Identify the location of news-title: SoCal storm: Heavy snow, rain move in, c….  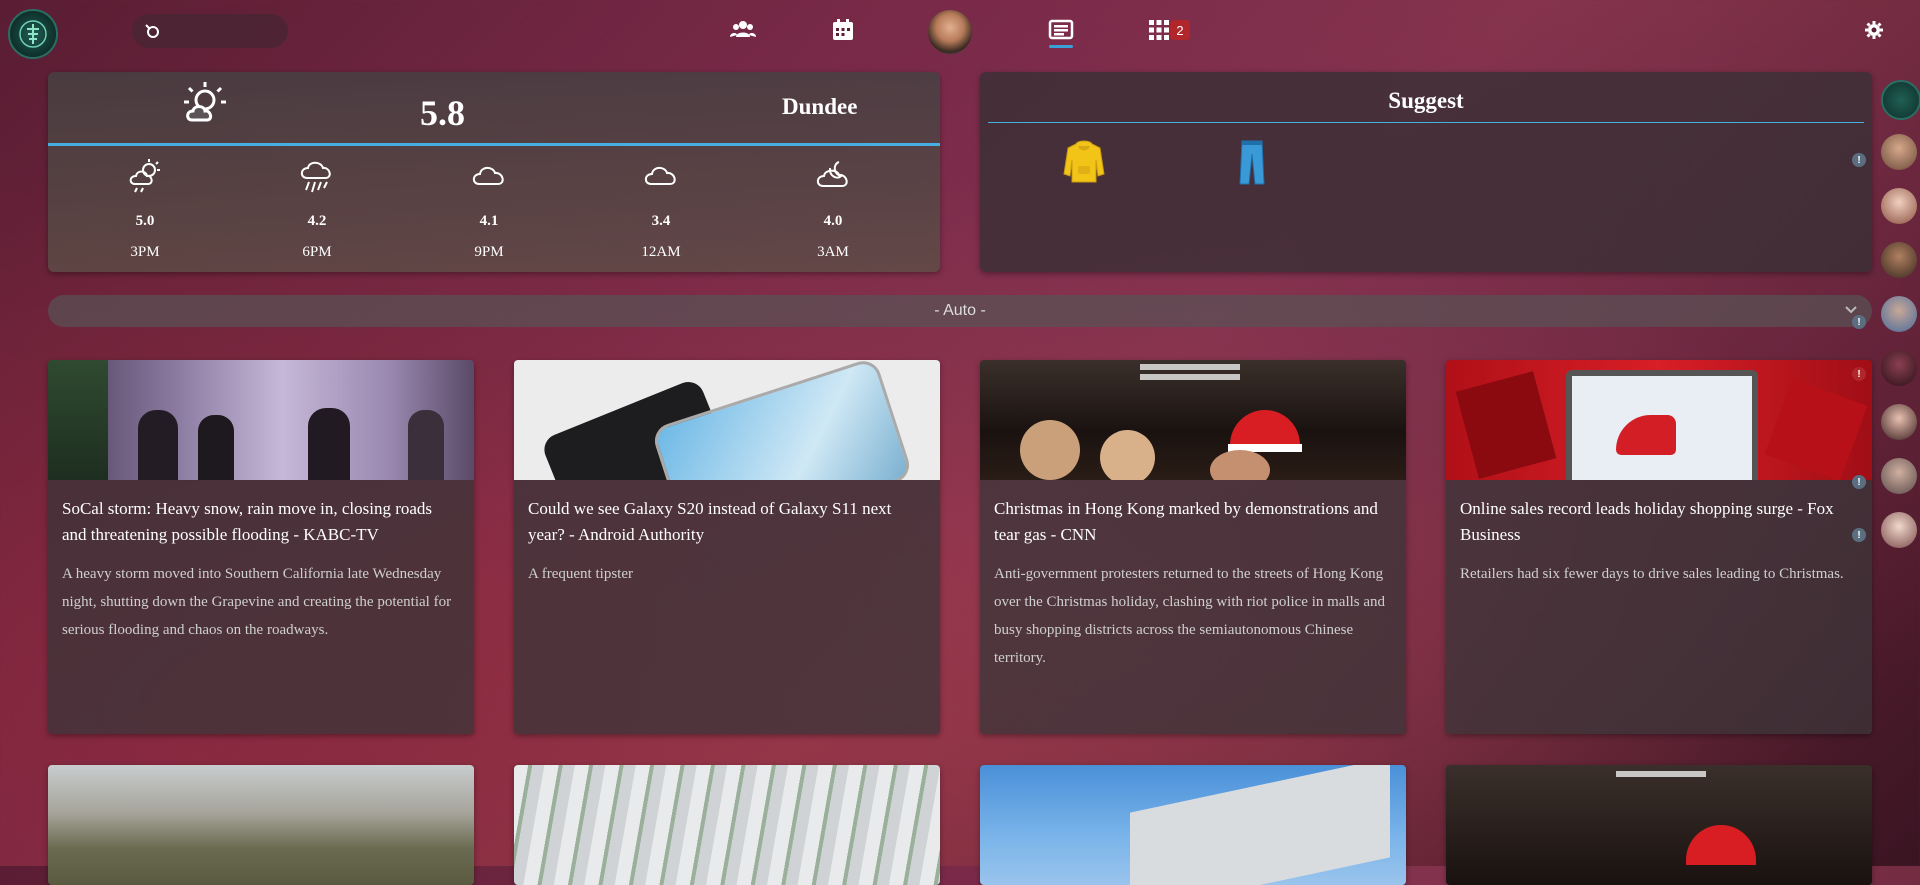
(261, 522).